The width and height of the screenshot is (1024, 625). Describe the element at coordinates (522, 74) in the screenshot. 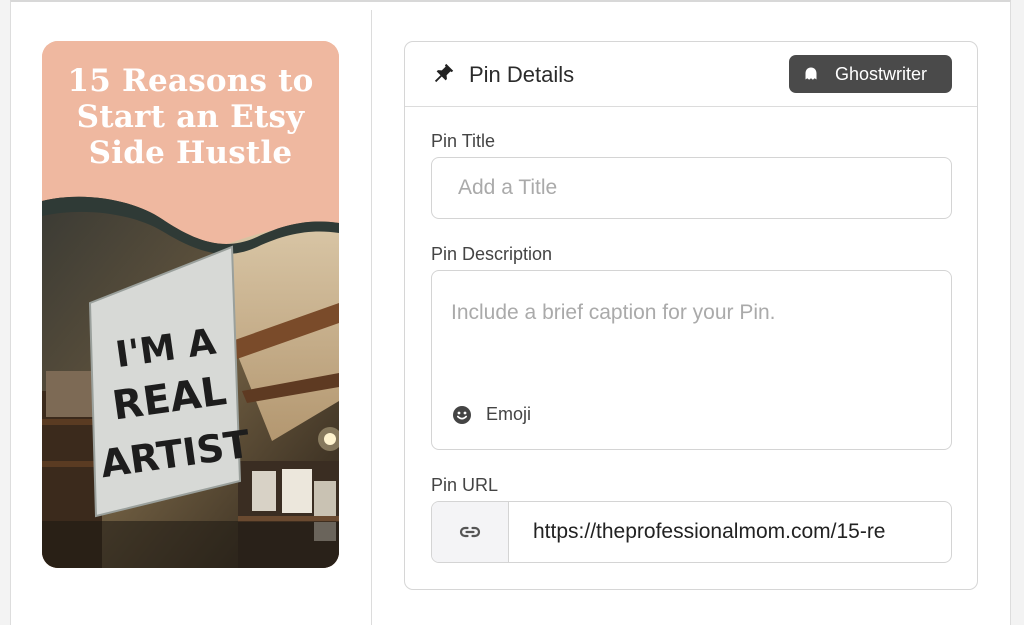

I see `panel-title: Pin Details` at that location.